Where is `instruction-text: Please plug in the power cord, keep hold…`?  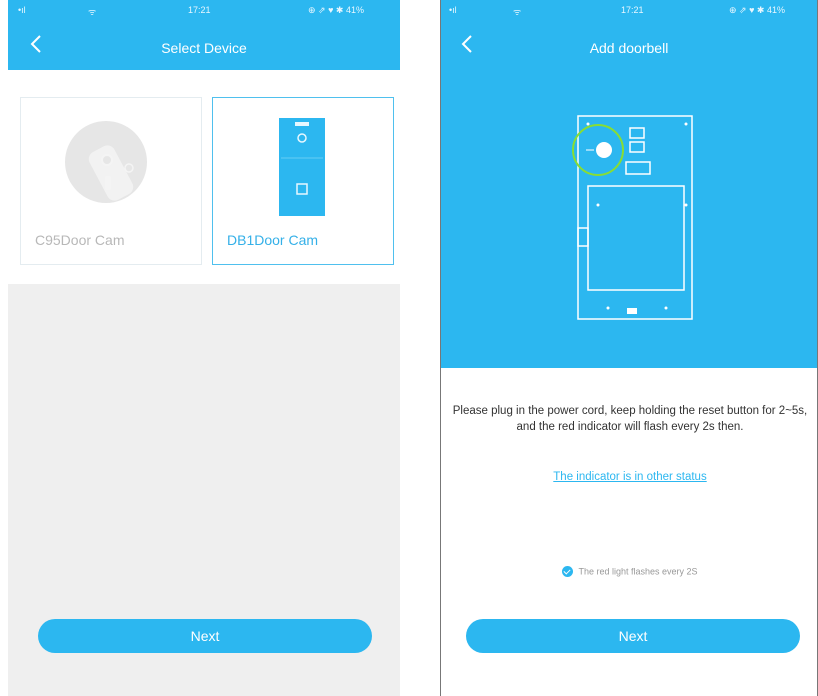
instruction-text: Please plug in the power cord, keep hold… is located at coordinates (630, 419).